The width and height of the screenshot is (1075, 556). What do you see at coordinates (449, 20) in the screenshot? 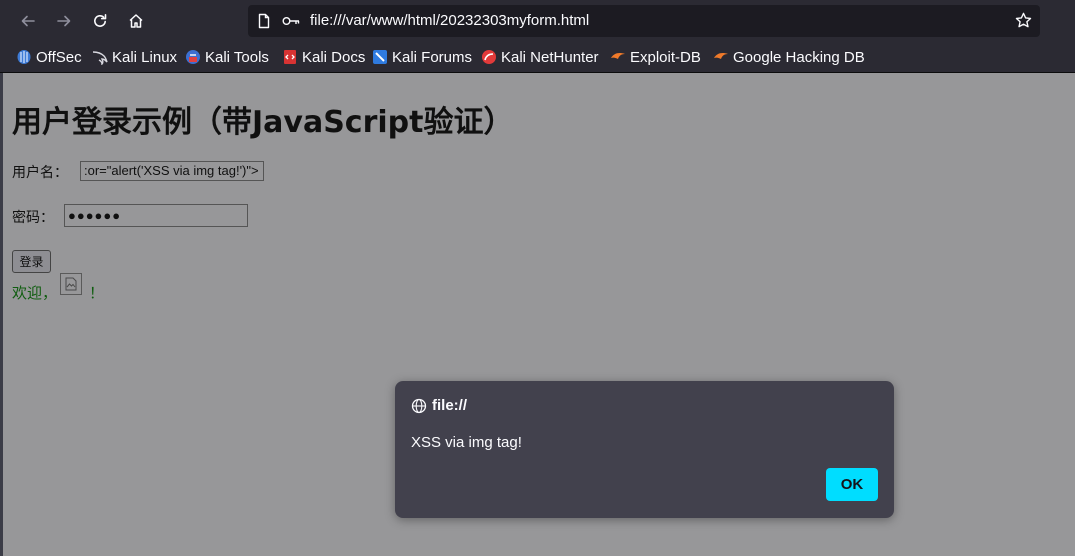
I see `url-text: file:///var/www/html/20232303myform.html` at bounding box center [449, 20].